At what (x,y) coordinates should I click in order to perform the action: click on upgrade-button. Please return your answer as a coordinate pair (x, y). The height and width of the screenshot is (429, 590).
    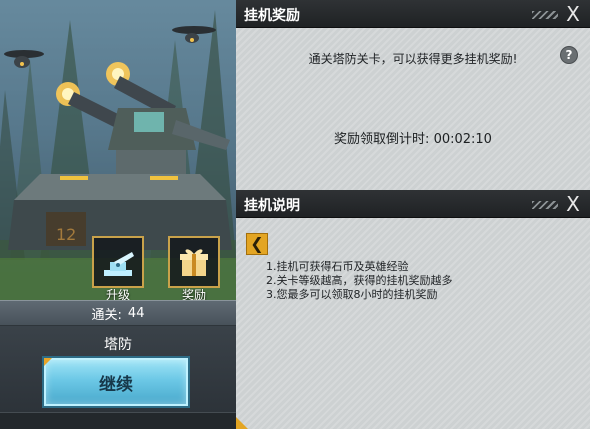
    Looking at the image, I should click on (118, 262).